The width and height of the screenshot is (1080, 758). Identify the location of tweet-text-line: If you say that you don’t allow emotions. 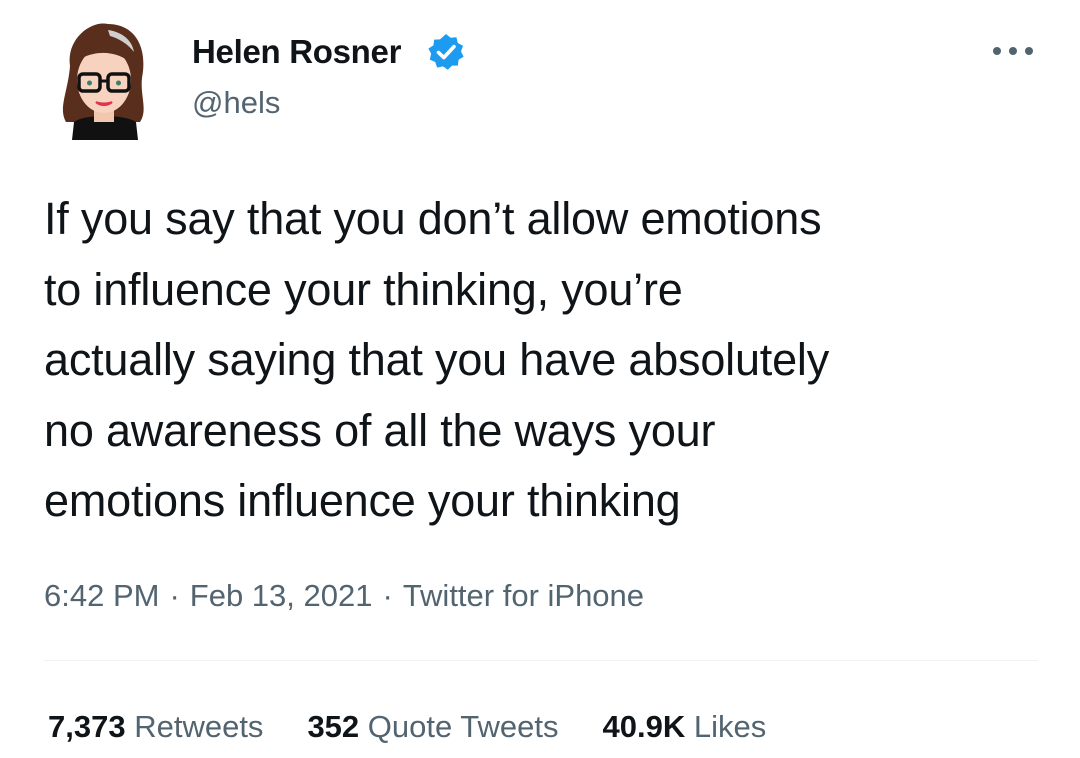
(433, 218).